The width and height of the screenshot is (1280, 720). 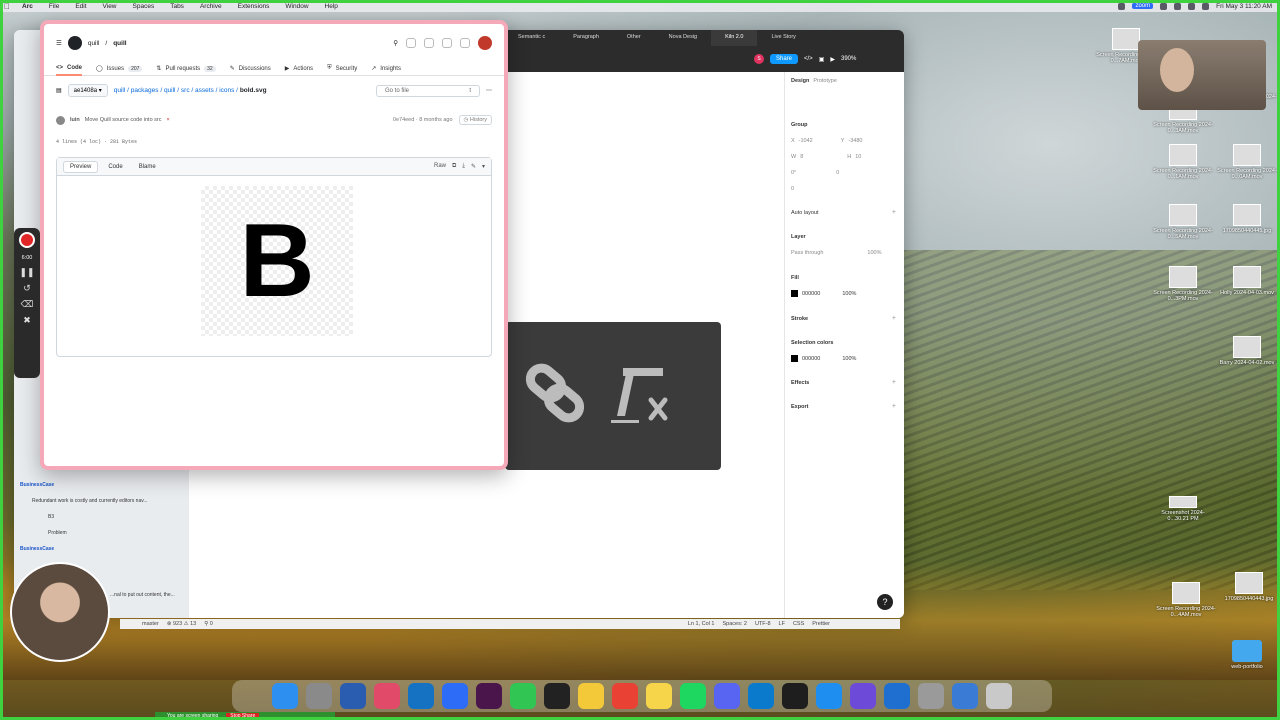 What do you see at coordinates (177, 6) in the screenshot?
I see `menu-tabs: Tabs` at bounding box center [177, 6].